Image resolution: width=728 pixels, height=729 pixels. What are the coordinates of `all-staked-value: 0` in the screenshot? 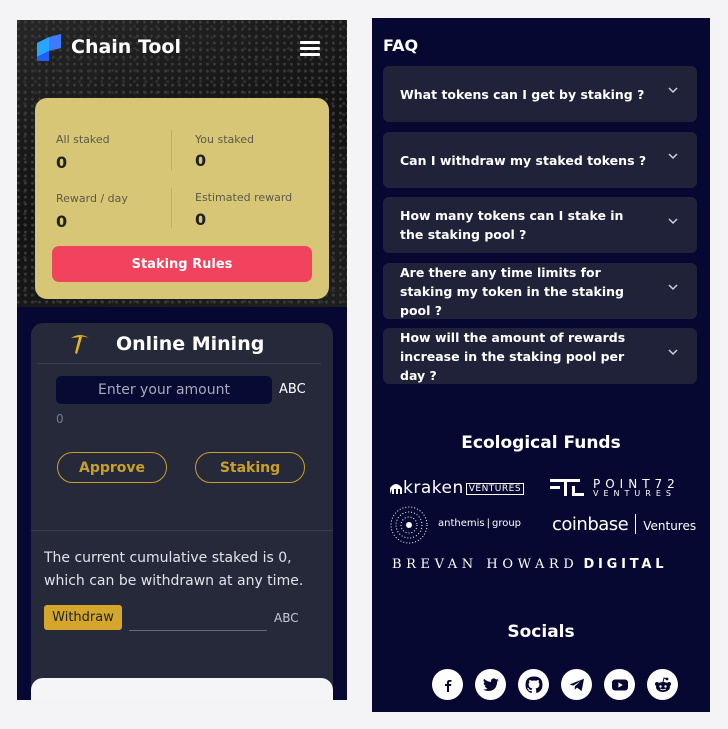 It's located at (62, 162).